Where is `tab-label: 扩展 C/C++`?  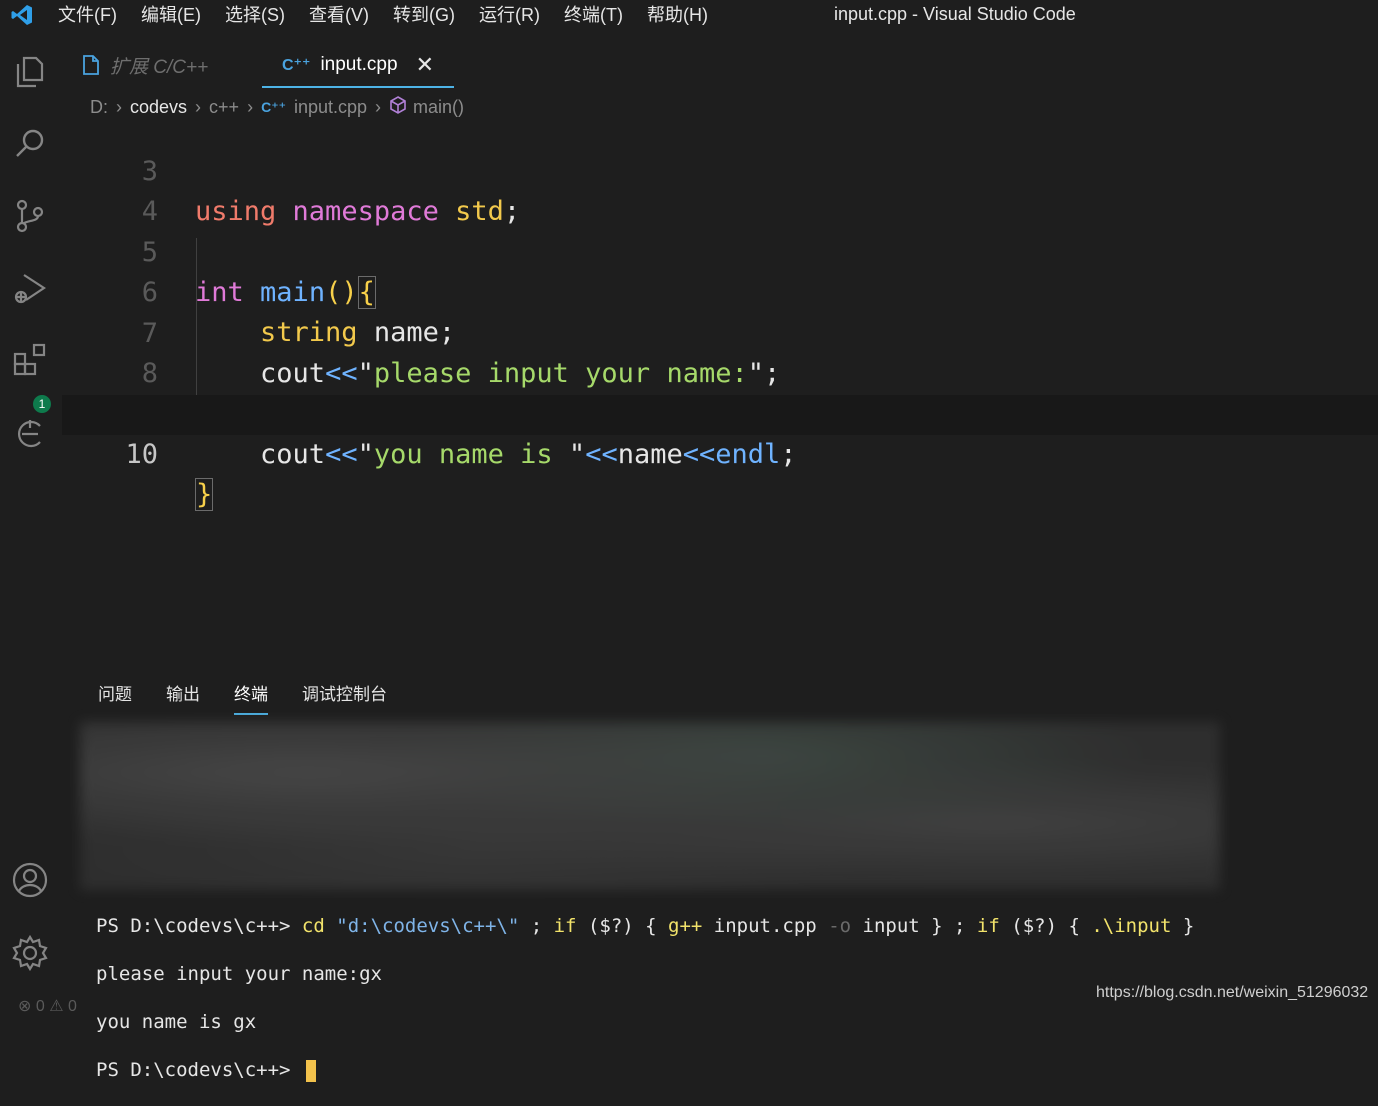
tab-label: 扩展 C/C++ is located at coordinates (159, 67).